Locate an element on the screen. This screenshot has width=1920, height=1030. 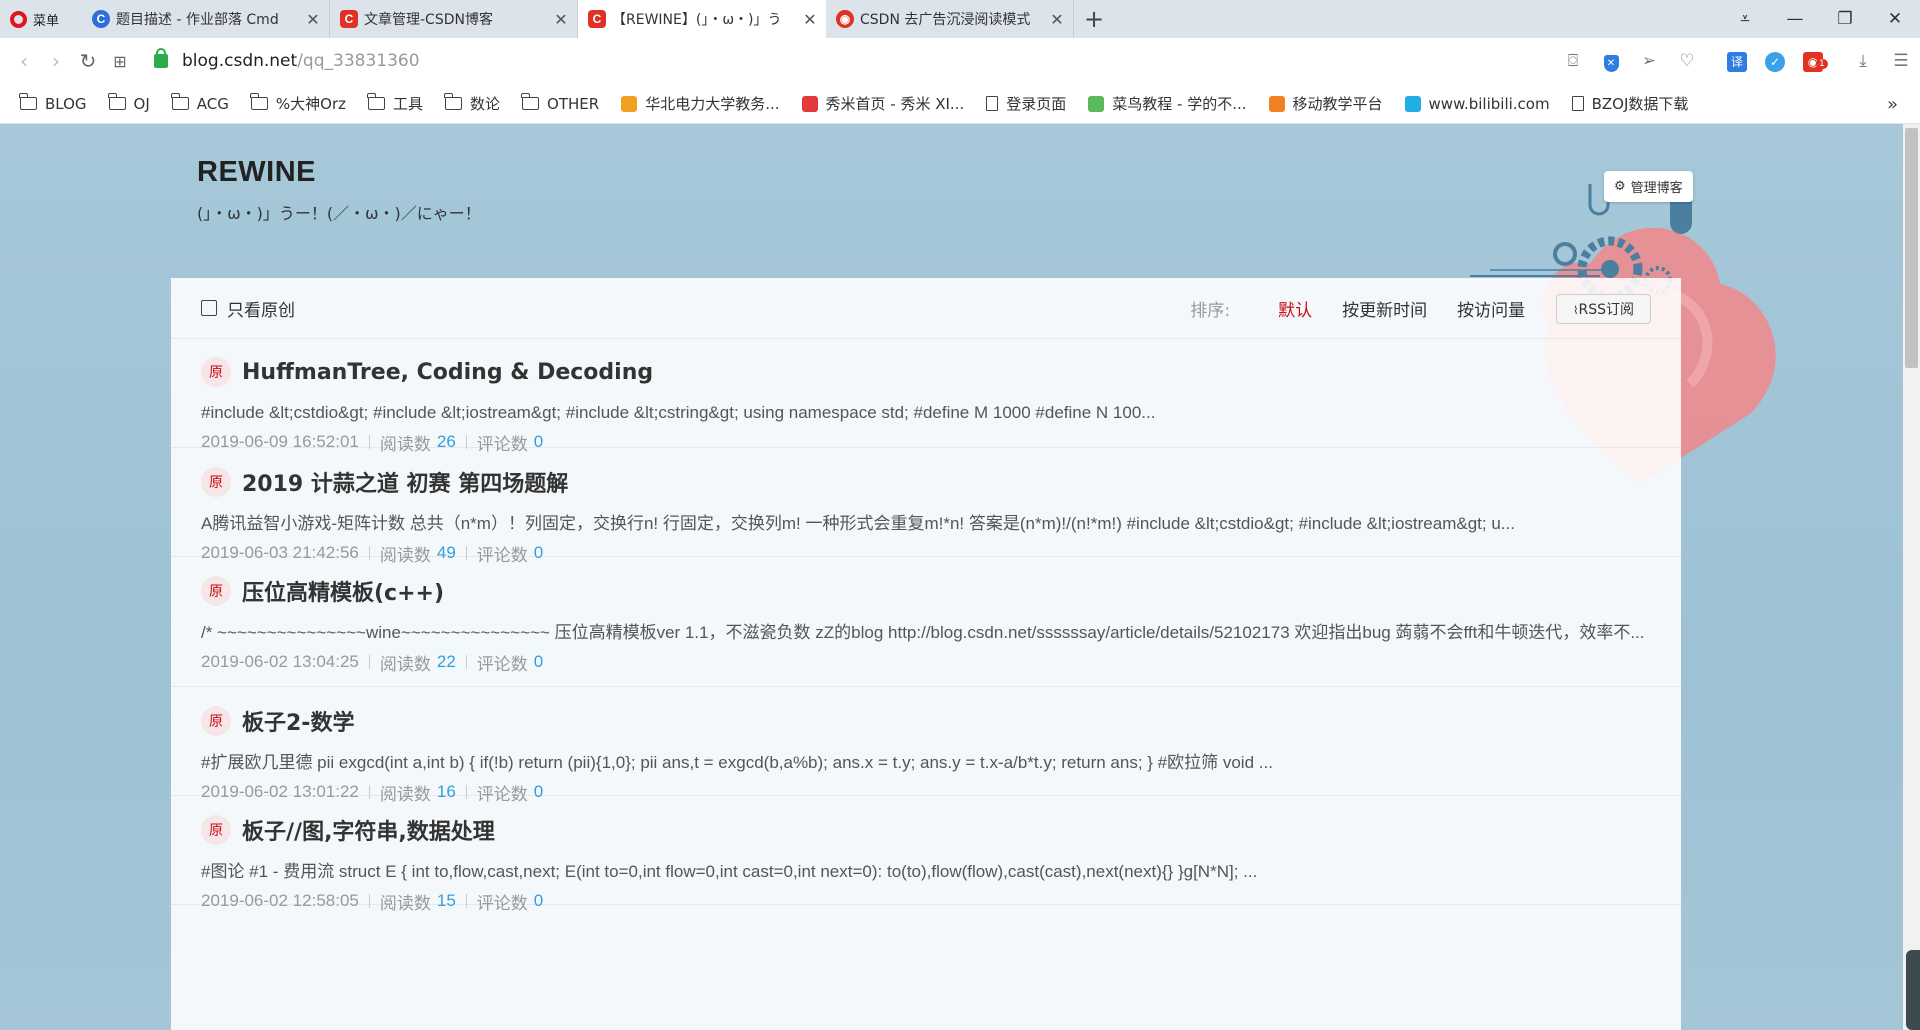
article-title-link: 压位高精模板(c++) is located at coordinates (343, 591).